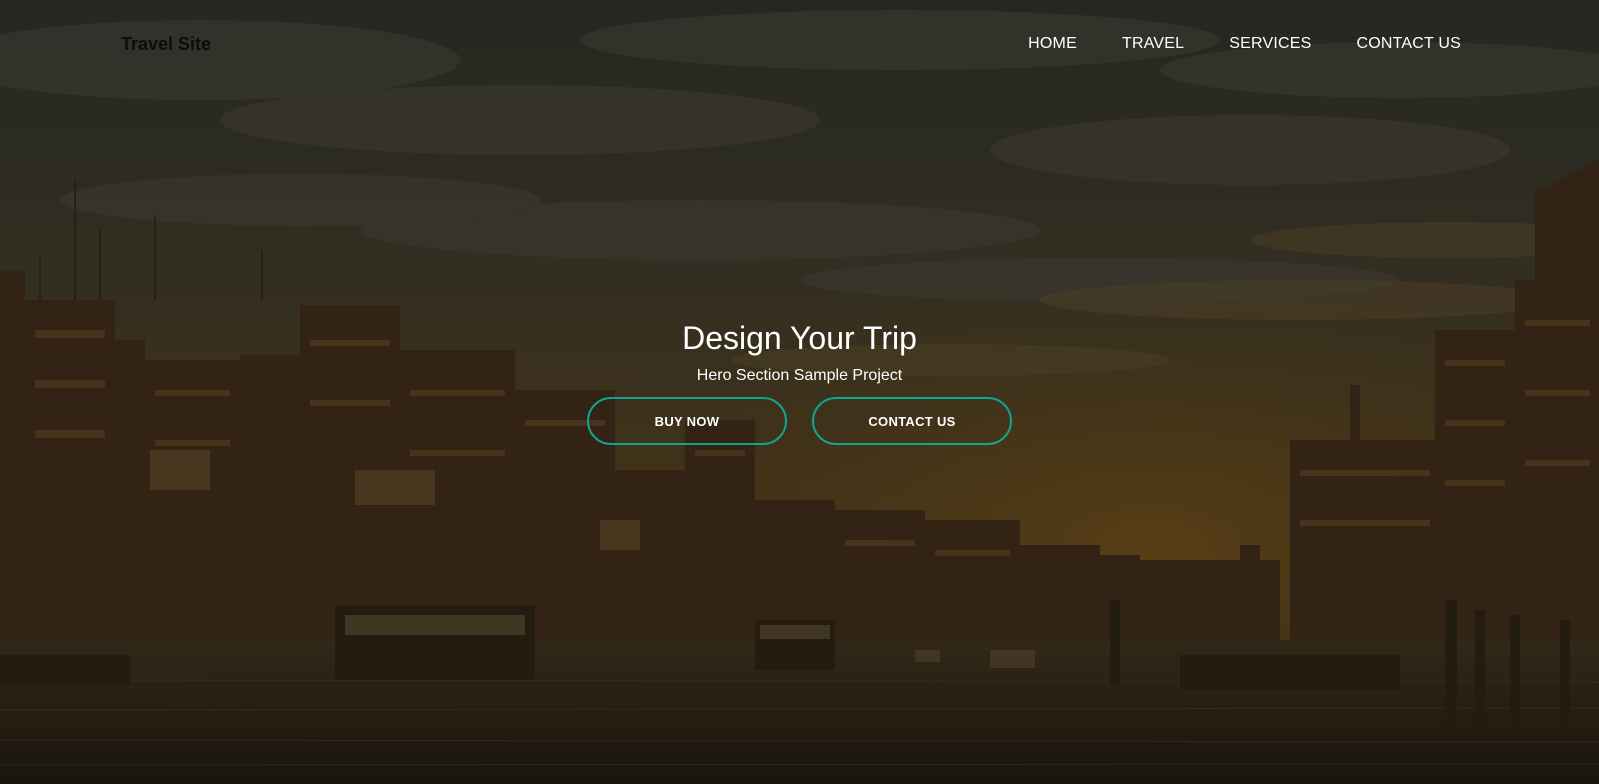 Image resolution: width=1599 pixels, height=784 pixels. What do you see at coordinates (166, 44) in the screenshot?
I see `site-logo: Travel Site` at bounding box center [166, 44].